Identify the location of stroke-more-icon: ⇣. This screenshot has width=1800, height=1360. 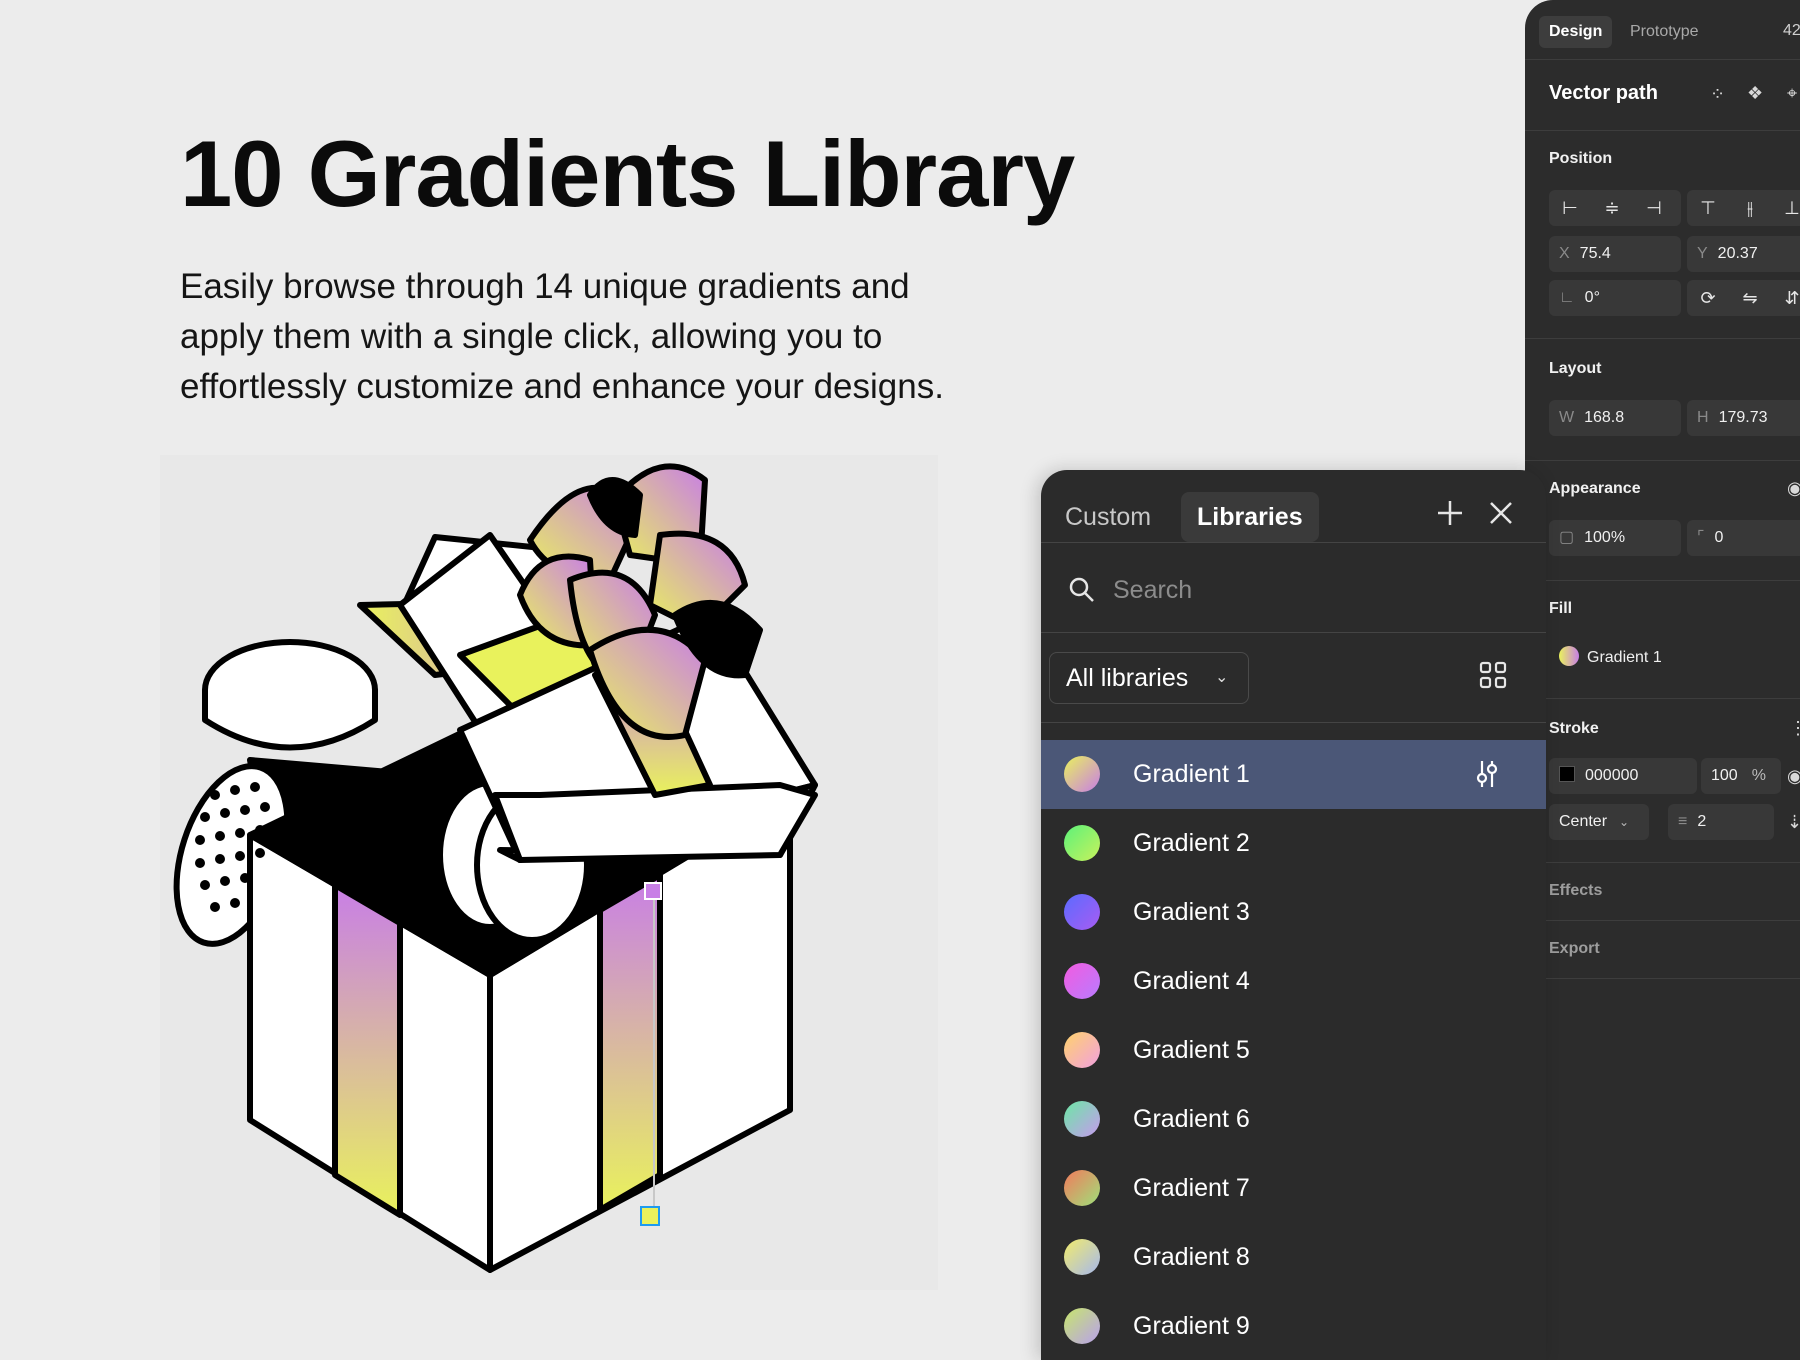
(1793, 822).